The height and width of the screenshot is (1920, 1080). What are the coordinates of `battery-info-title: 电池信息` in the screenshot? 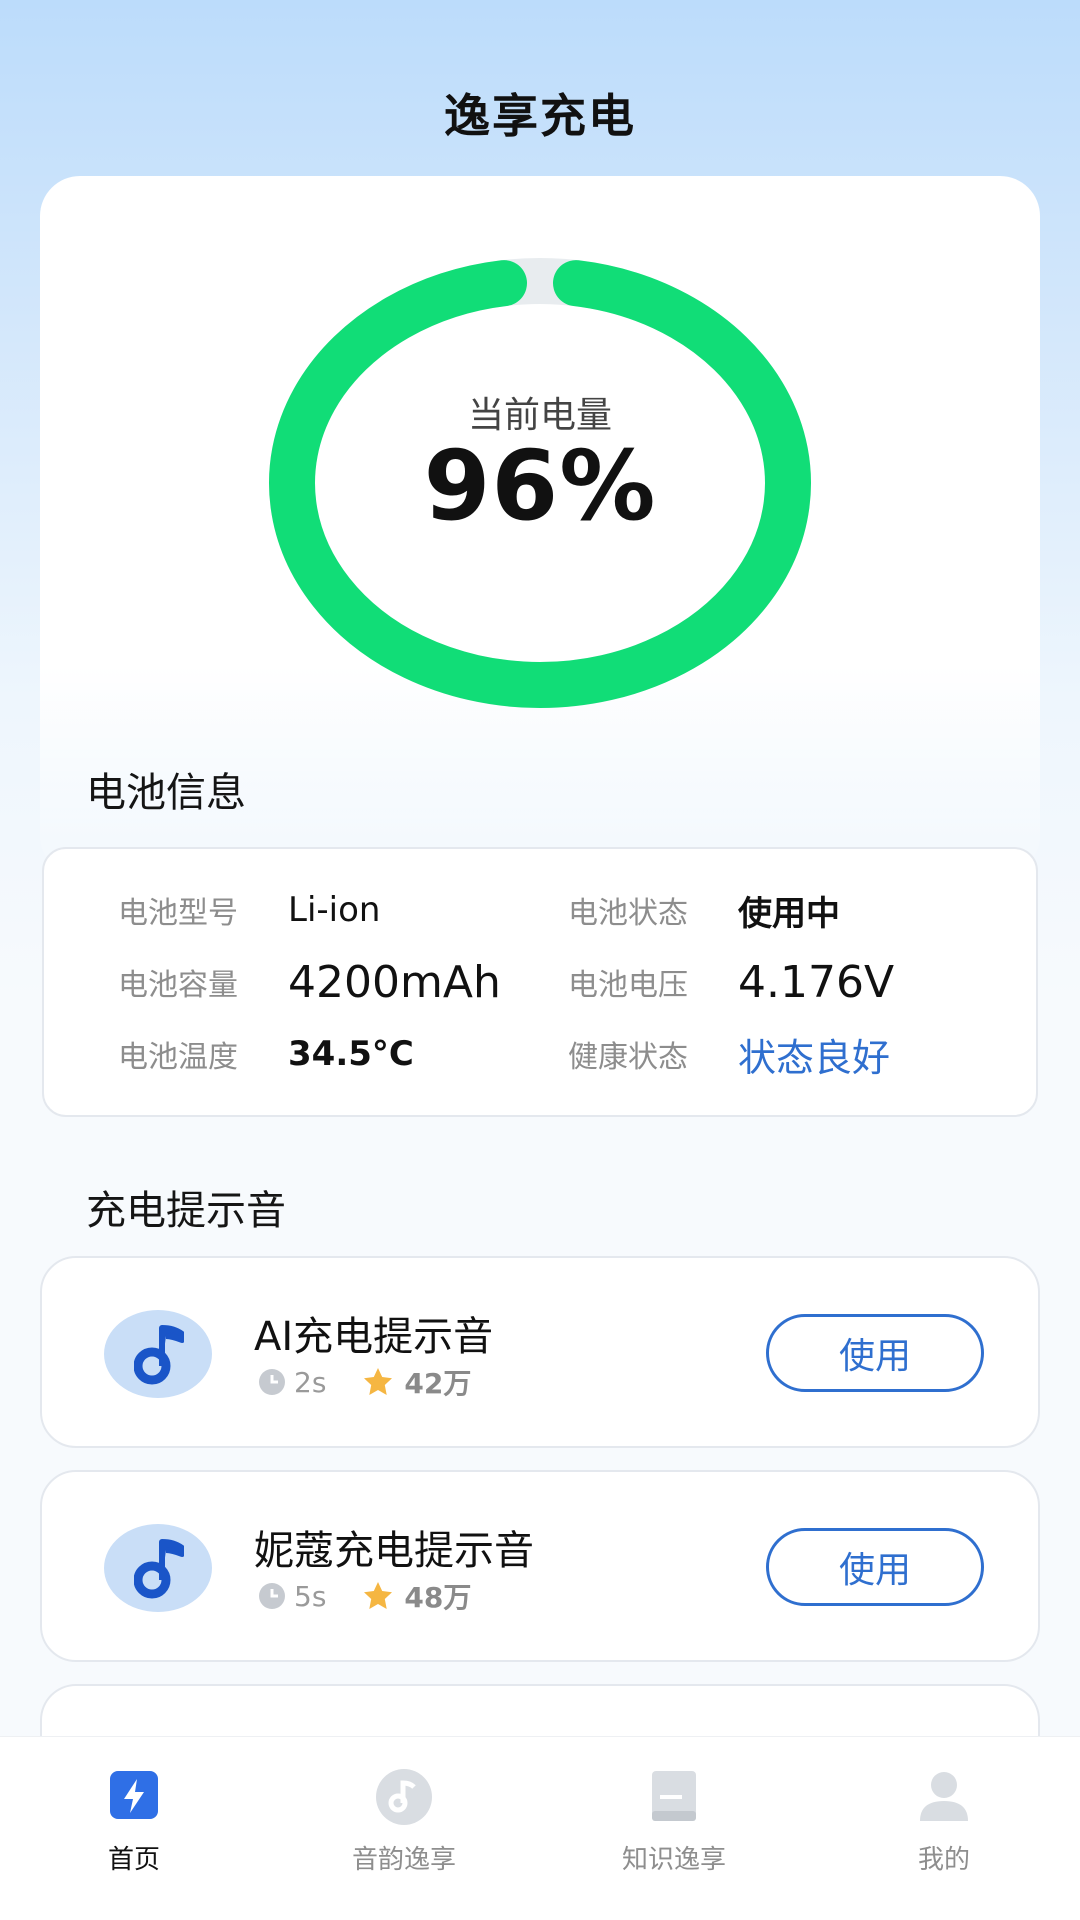 It's located at (166, 793).